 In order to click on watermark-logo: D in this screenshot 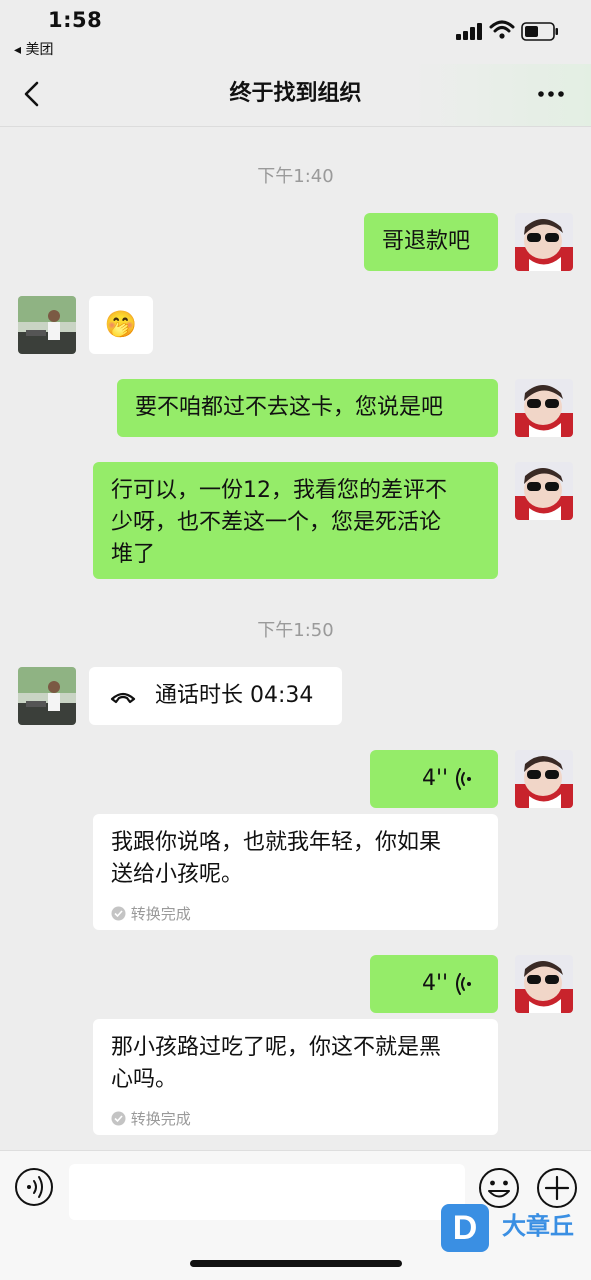, I will do `click(465, 1228)`.